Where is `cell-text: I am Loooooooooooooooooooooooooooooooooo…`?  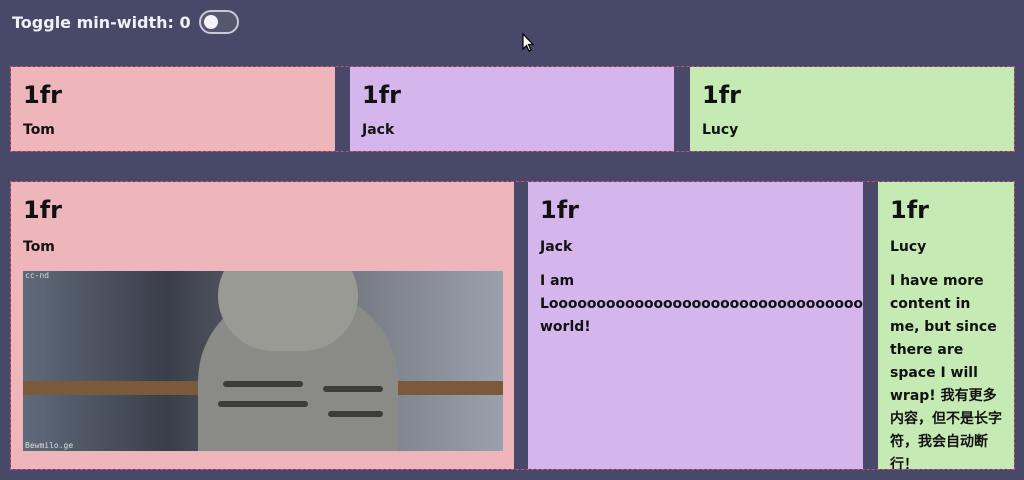 cell-text: I am Loooooooooooooooooooooooooooooooooo… is located at coordinates (701, 304).